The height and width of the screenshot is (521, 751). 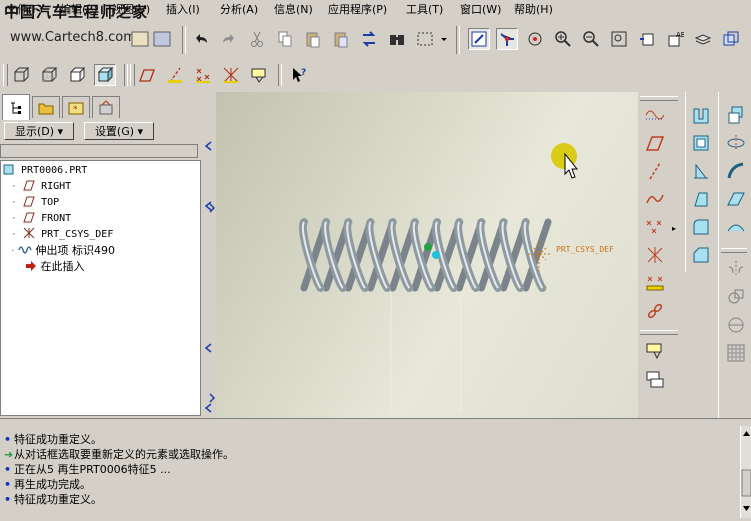 What do you see at coordinates (655, 311) in the screenshot?
I see `chain-tool-button` at bounding box center [655, 311].